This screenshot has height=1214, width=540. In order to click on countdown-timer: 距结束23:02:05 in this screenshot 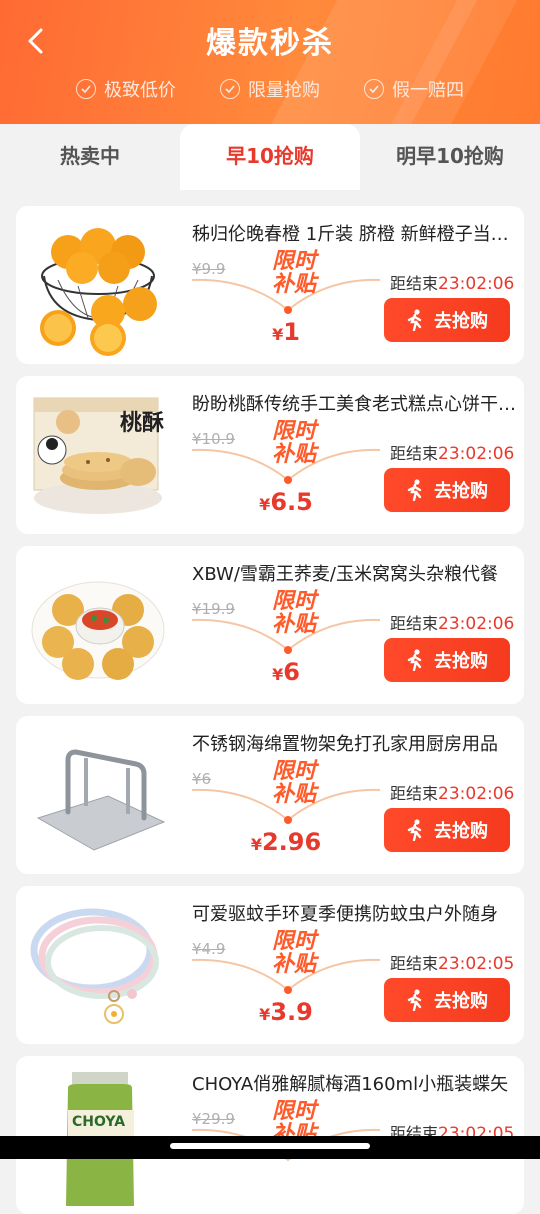, I will do `click(452, 964)`.